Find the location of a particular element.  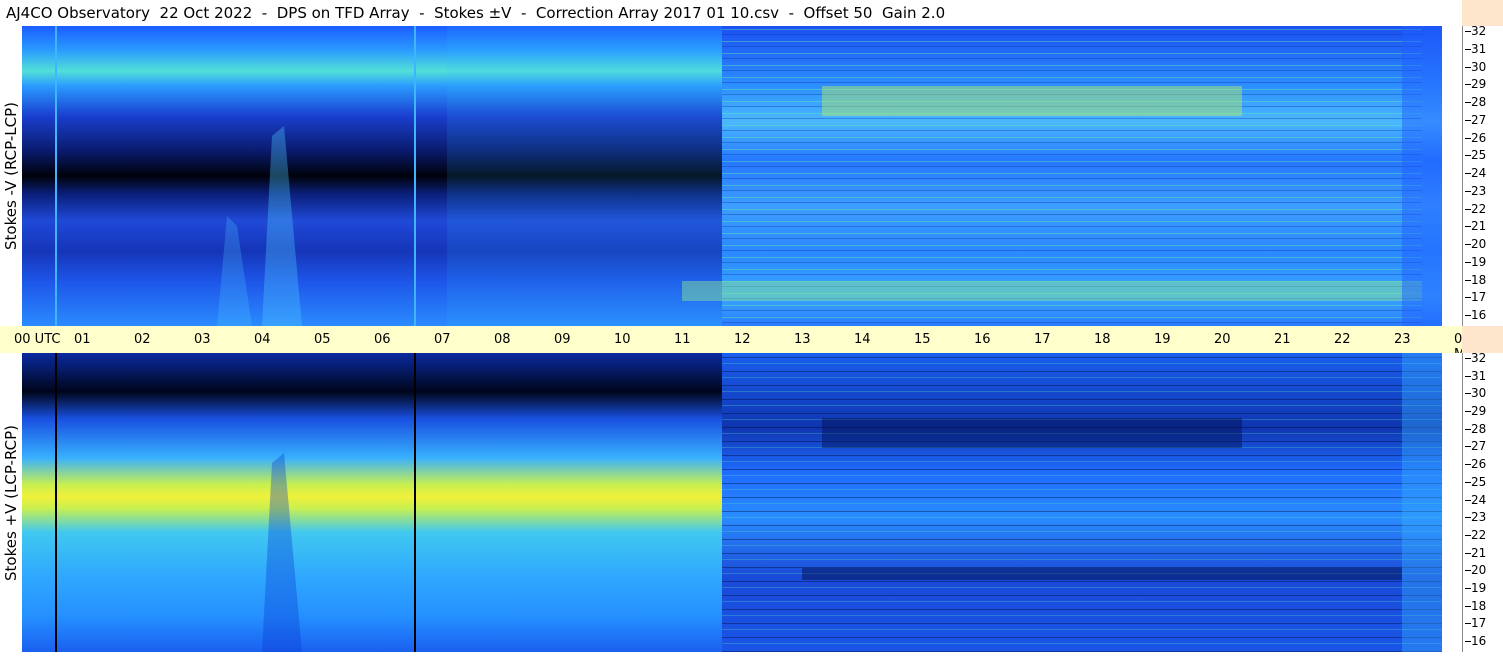

time-tick: 15 is located at coordinates (922, 339).